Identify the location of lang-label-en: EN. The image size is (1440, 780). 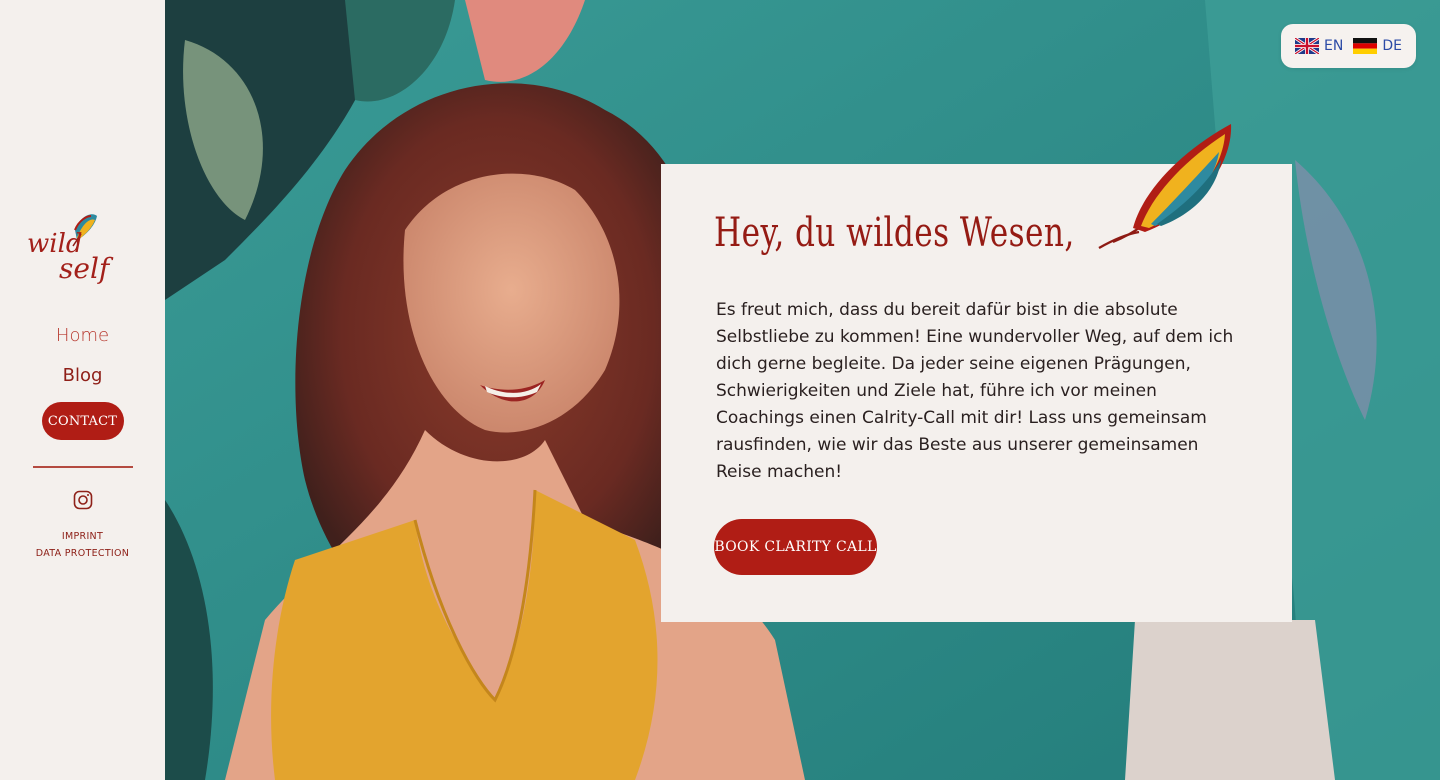
(1334, 46).